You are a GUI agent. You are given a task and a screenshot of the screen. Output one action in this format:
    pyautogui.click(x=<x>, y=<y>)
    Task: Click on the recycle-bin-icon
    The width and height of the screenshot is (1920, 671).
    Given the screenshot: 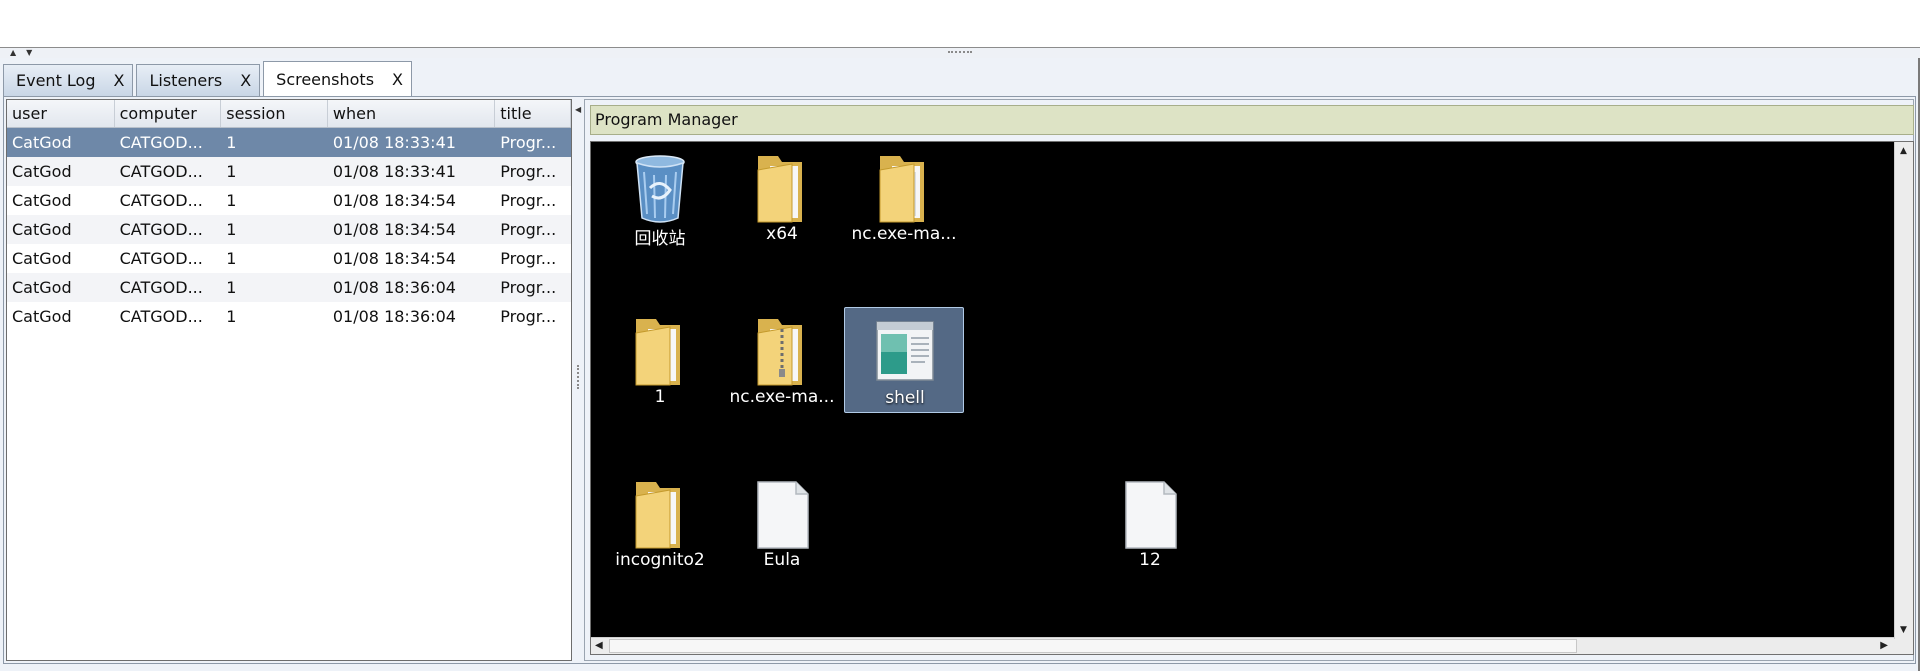 What is the action you would take?
    pyautogui.click(x=660, y=189)
    